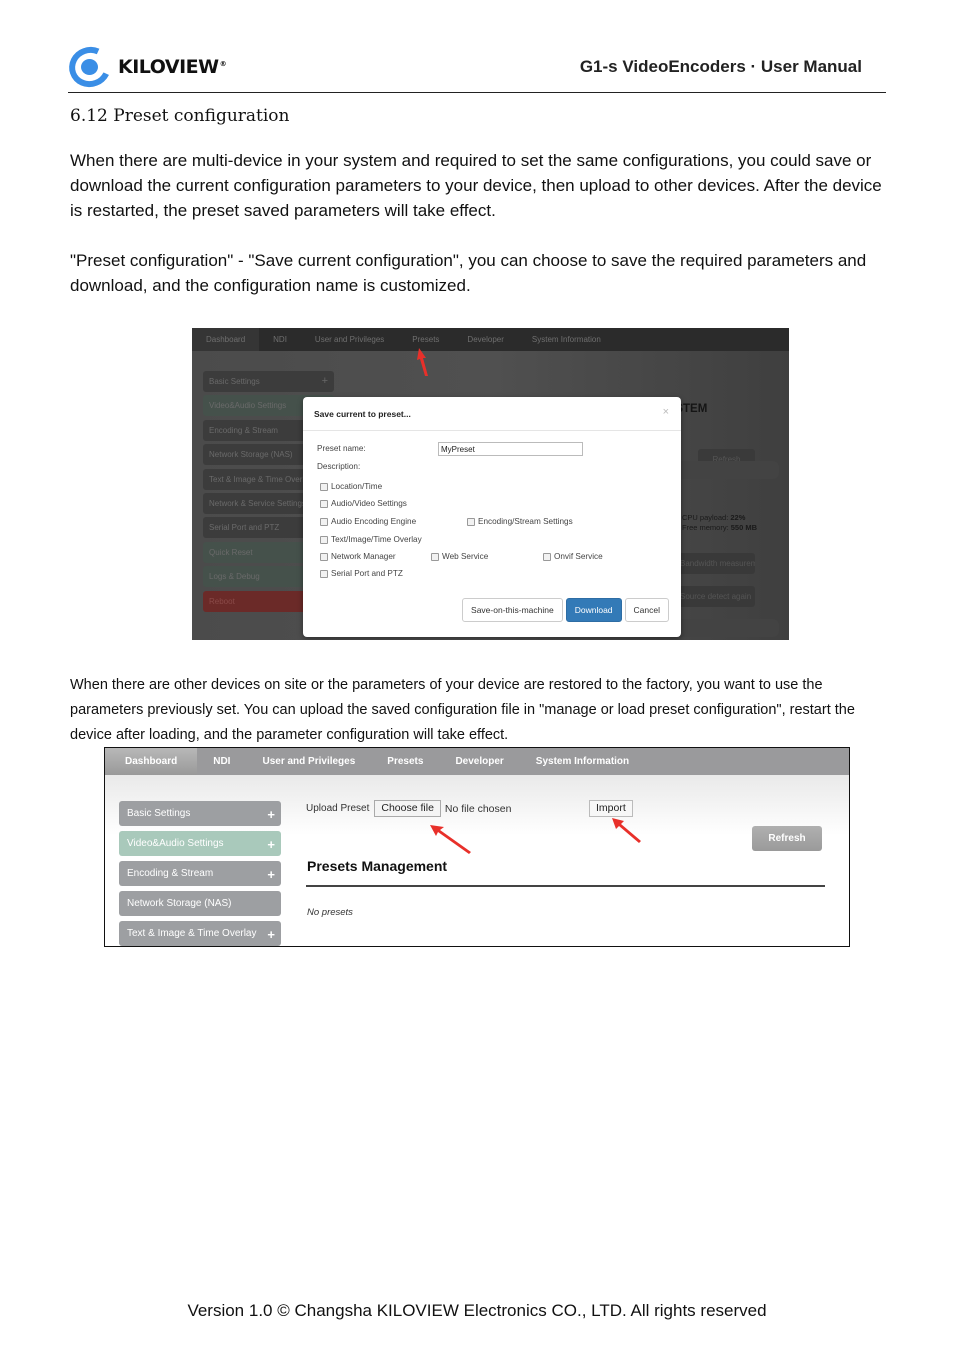 Image resolution: width=954 pixels, height=1350 pixels. What do you see at coordinates (666, 412) in the screenshot?
I see `close-icon: ×` at bounding box center [666, 412].